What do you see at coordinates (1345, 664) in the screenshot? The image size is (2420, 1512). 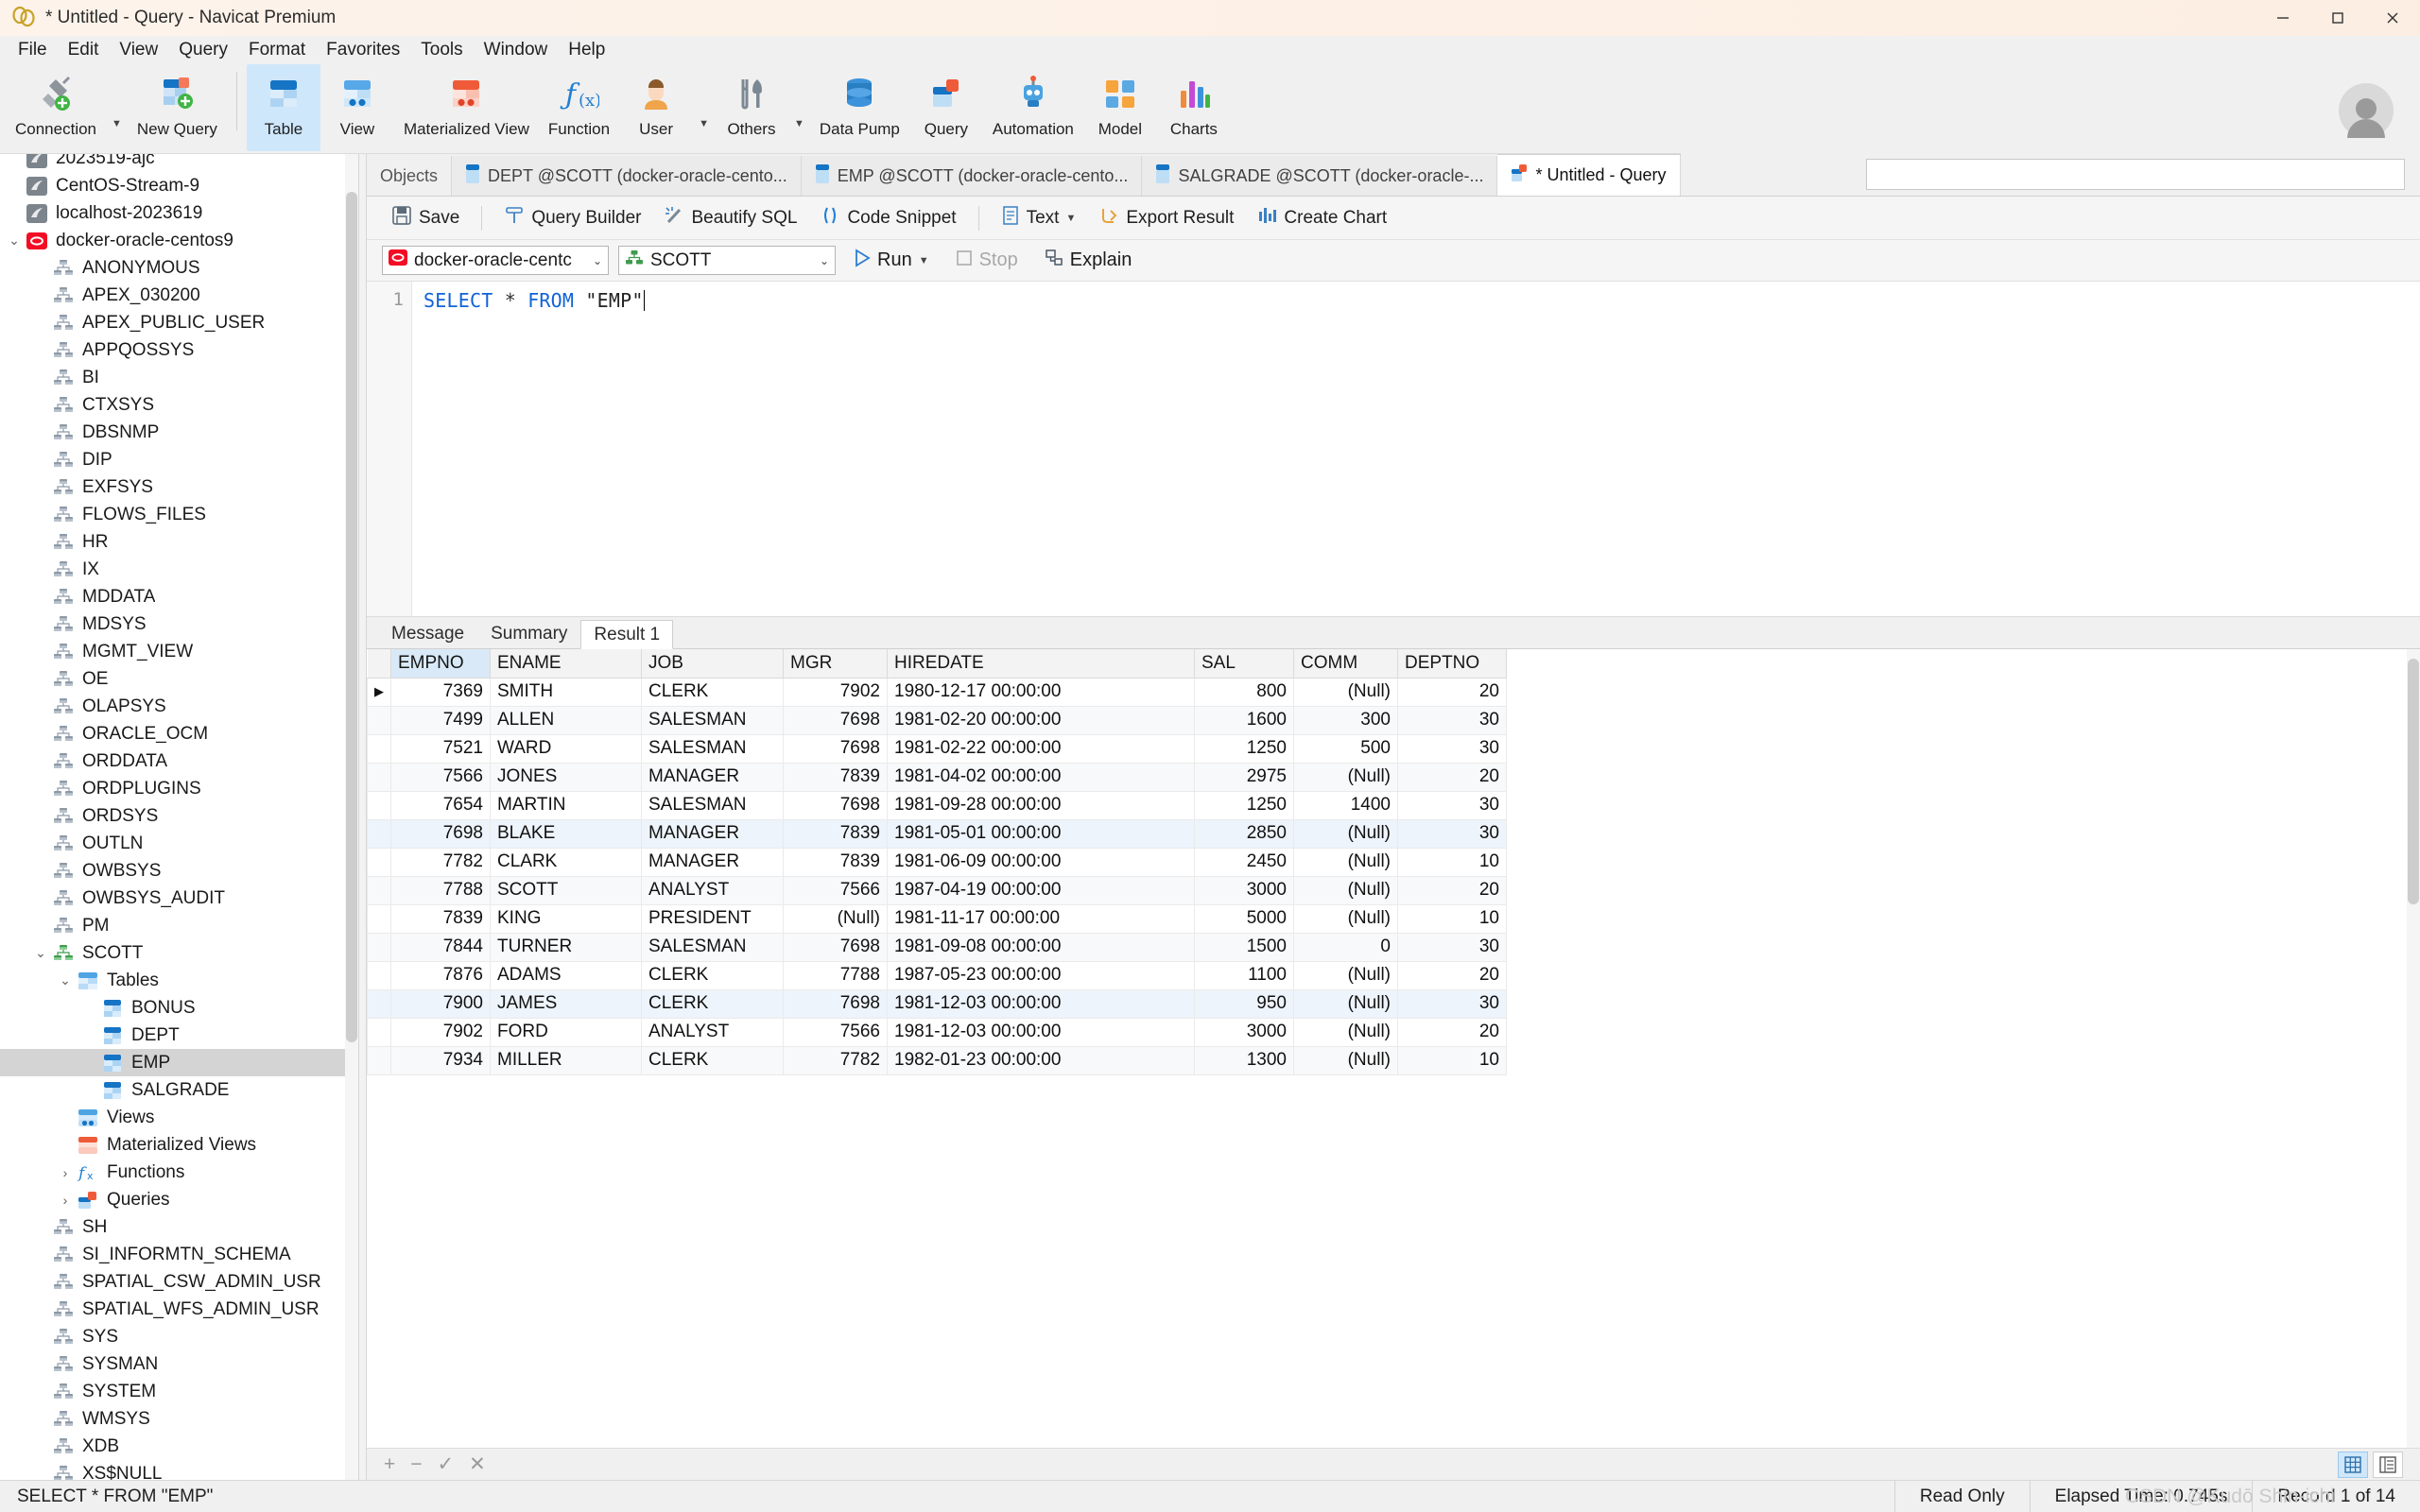 I see `grid-column-header-comm: COMM` at bounding box center [1345, 664].